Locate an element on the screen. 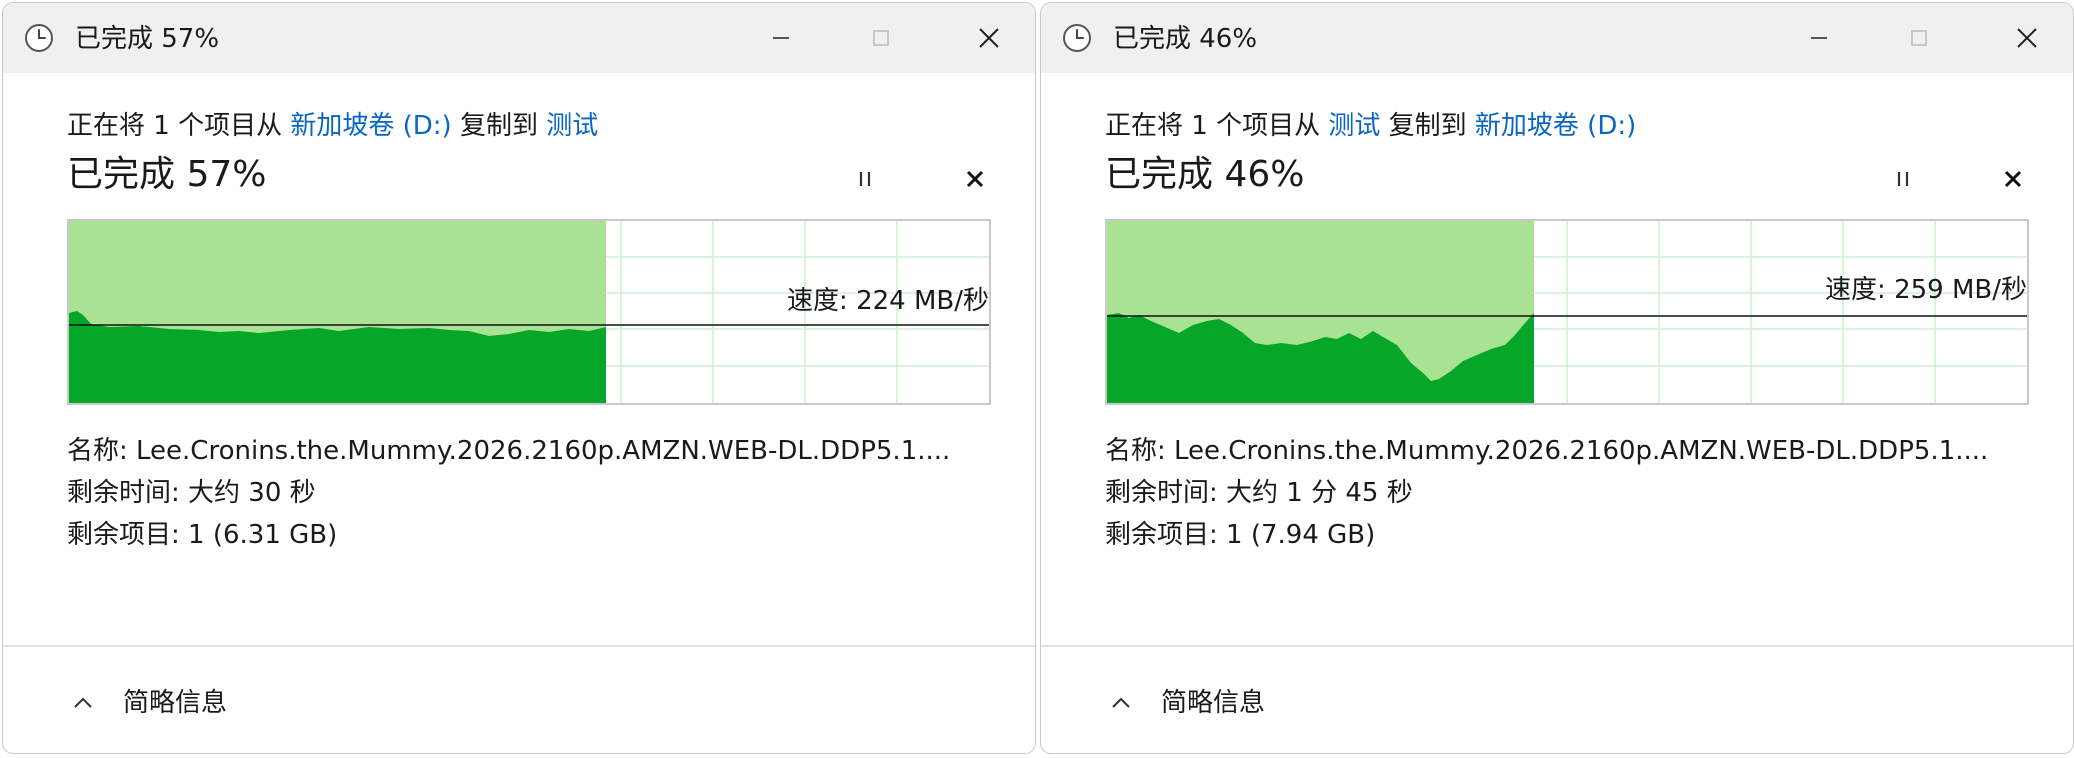 This screenshot has width=2074, height=758. copy-description: 正在将 1 个项目从 测试 复制到 新加坡卷 (D:) is located at coordinates (1370, 126).